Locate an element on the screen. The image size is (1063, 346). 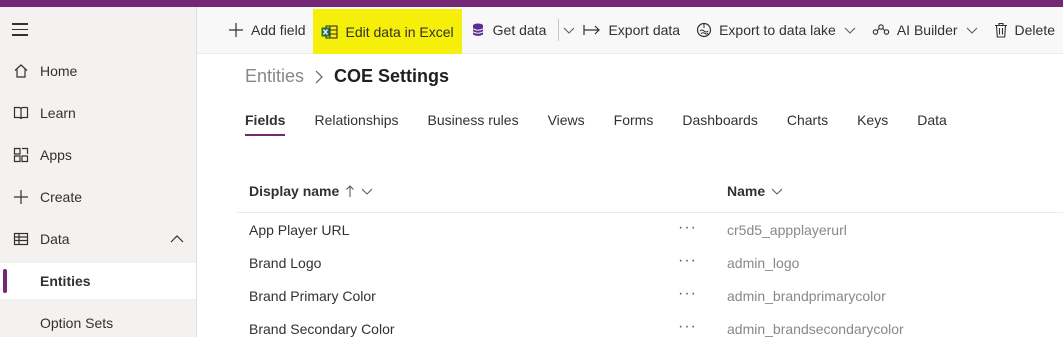
field-display-name: App Player URL is located at coordinates (299, 230).